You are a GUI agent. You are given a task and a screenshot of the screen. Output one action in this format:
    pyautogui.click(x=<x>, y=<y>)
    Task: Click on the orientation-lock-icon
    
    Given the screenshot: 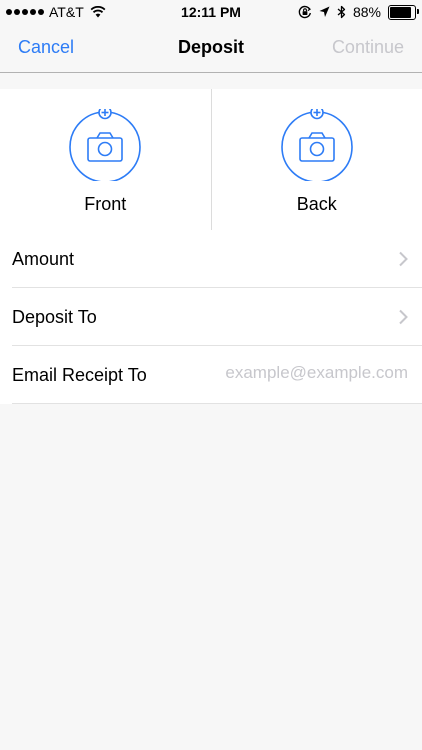 What is the action you would take?
    pyautogui.click(x=304, y=12)
    